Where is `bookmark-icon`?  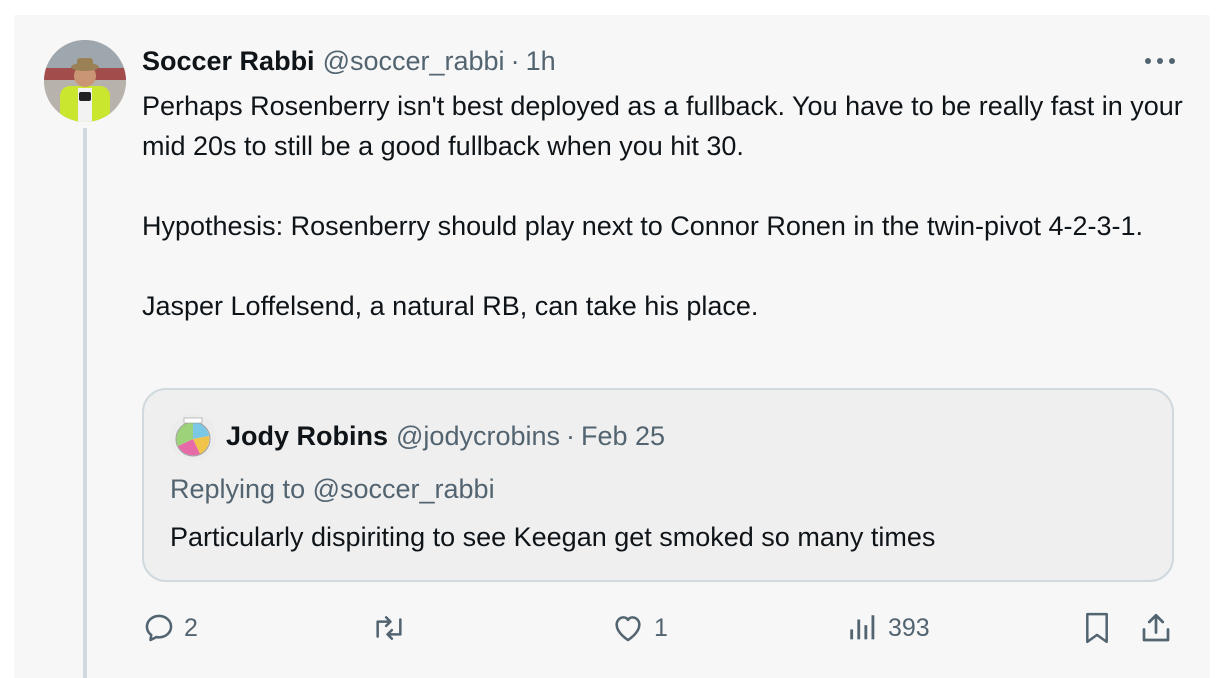
bookmark-icon is located at coordinates (1097, 628).